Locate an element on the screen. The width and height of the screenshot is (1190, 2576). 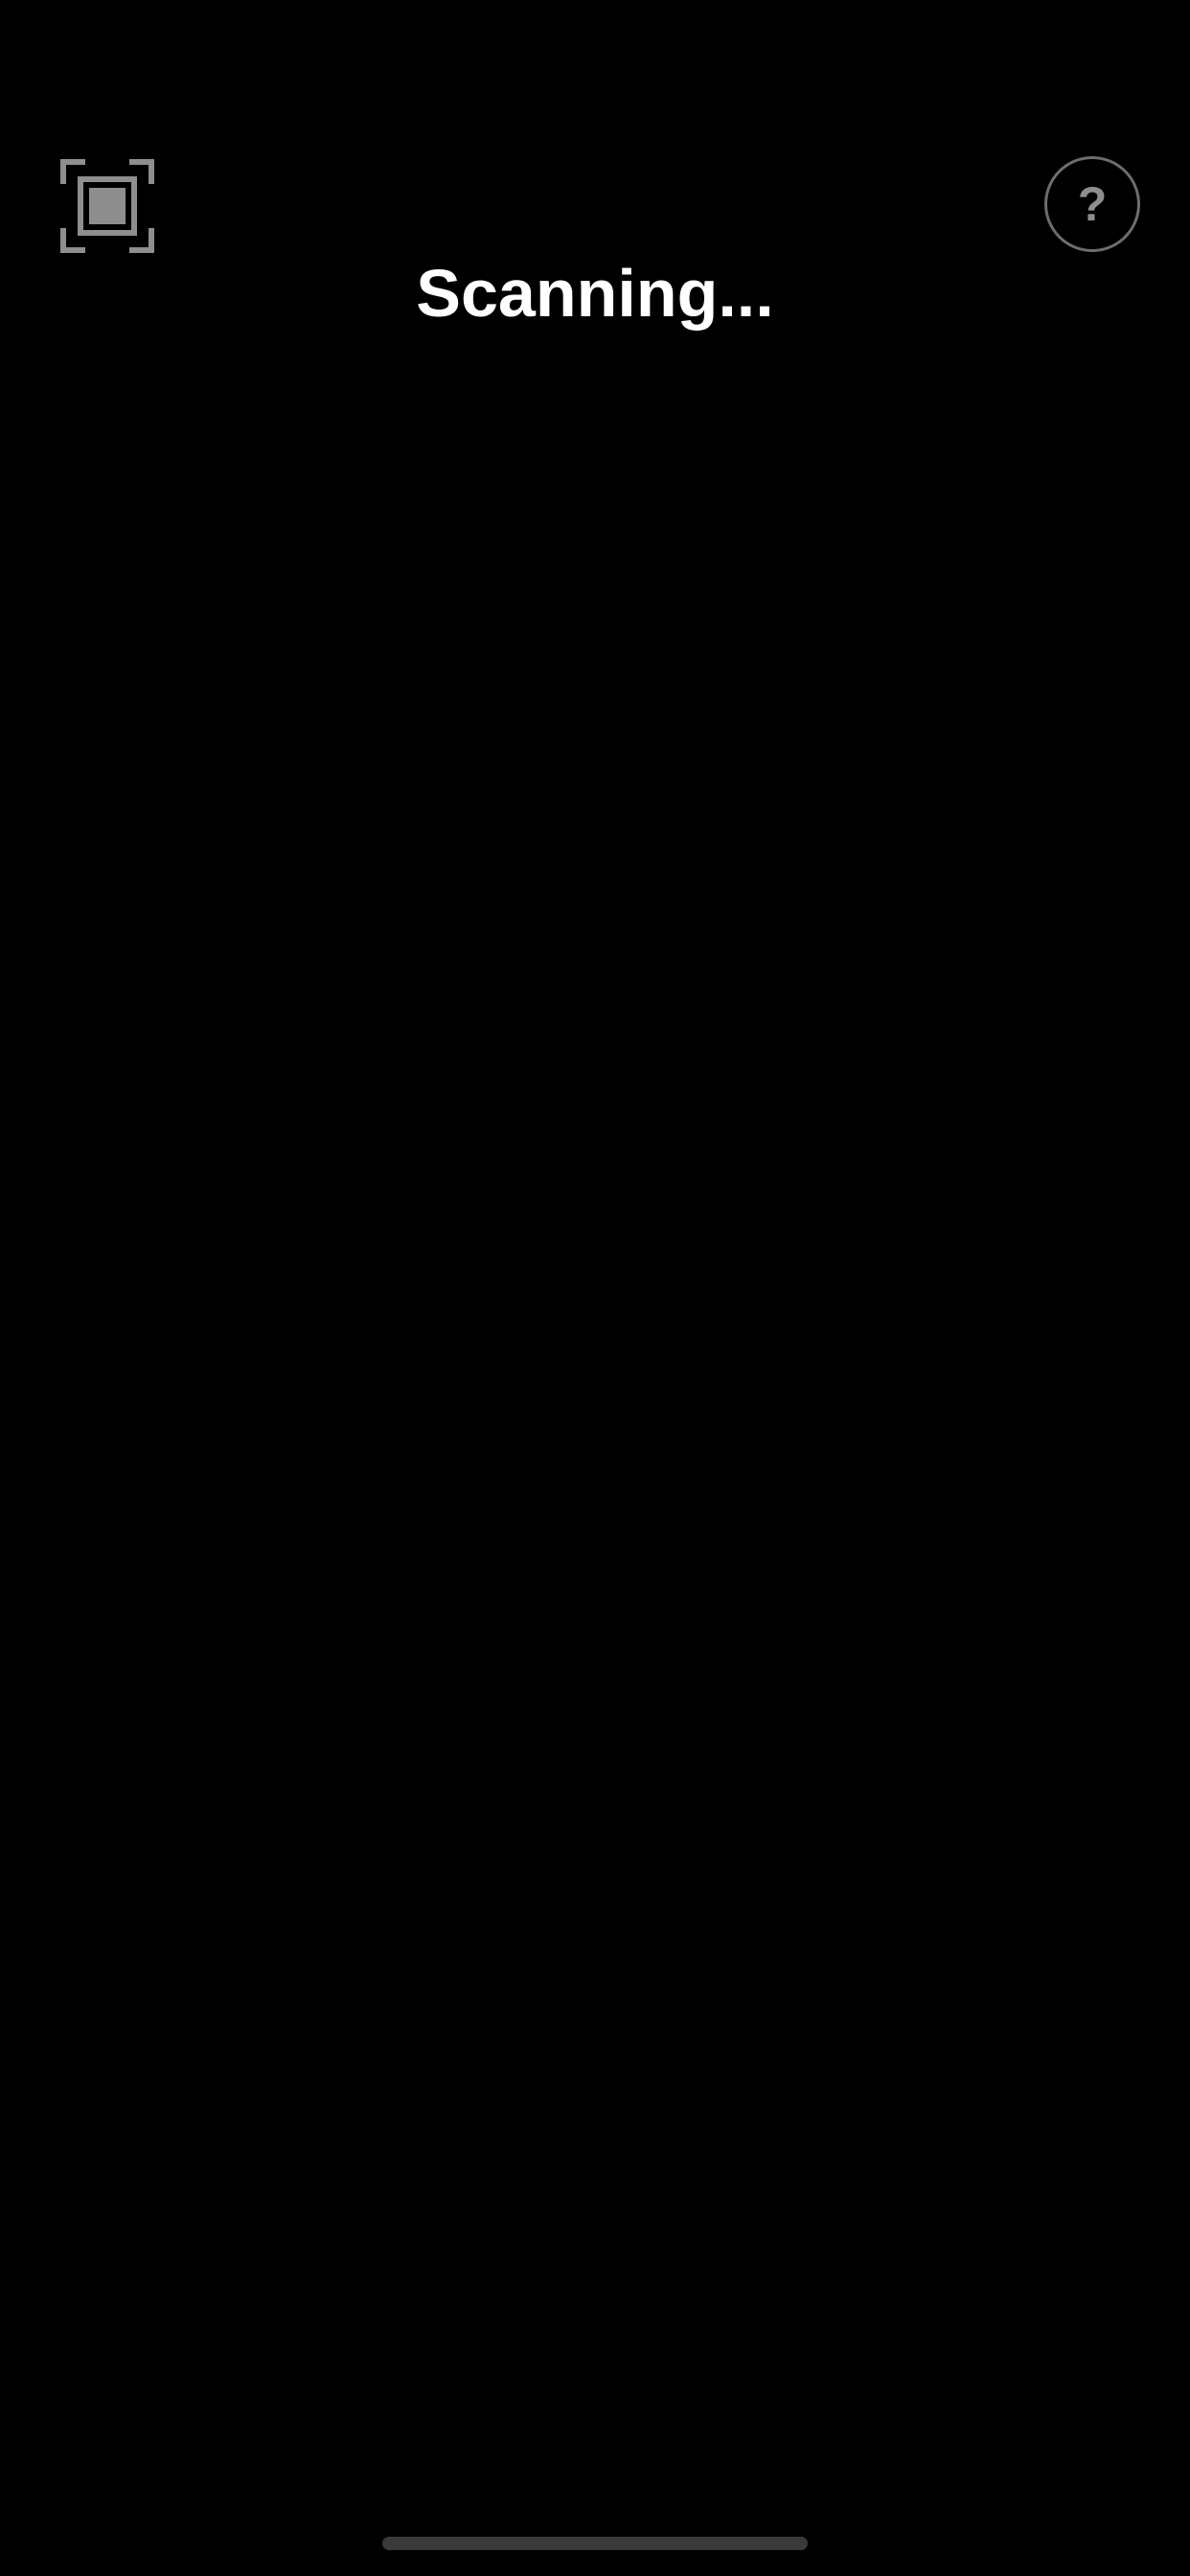
question-mark-icon: ? is located at coordinates (1093, 204).